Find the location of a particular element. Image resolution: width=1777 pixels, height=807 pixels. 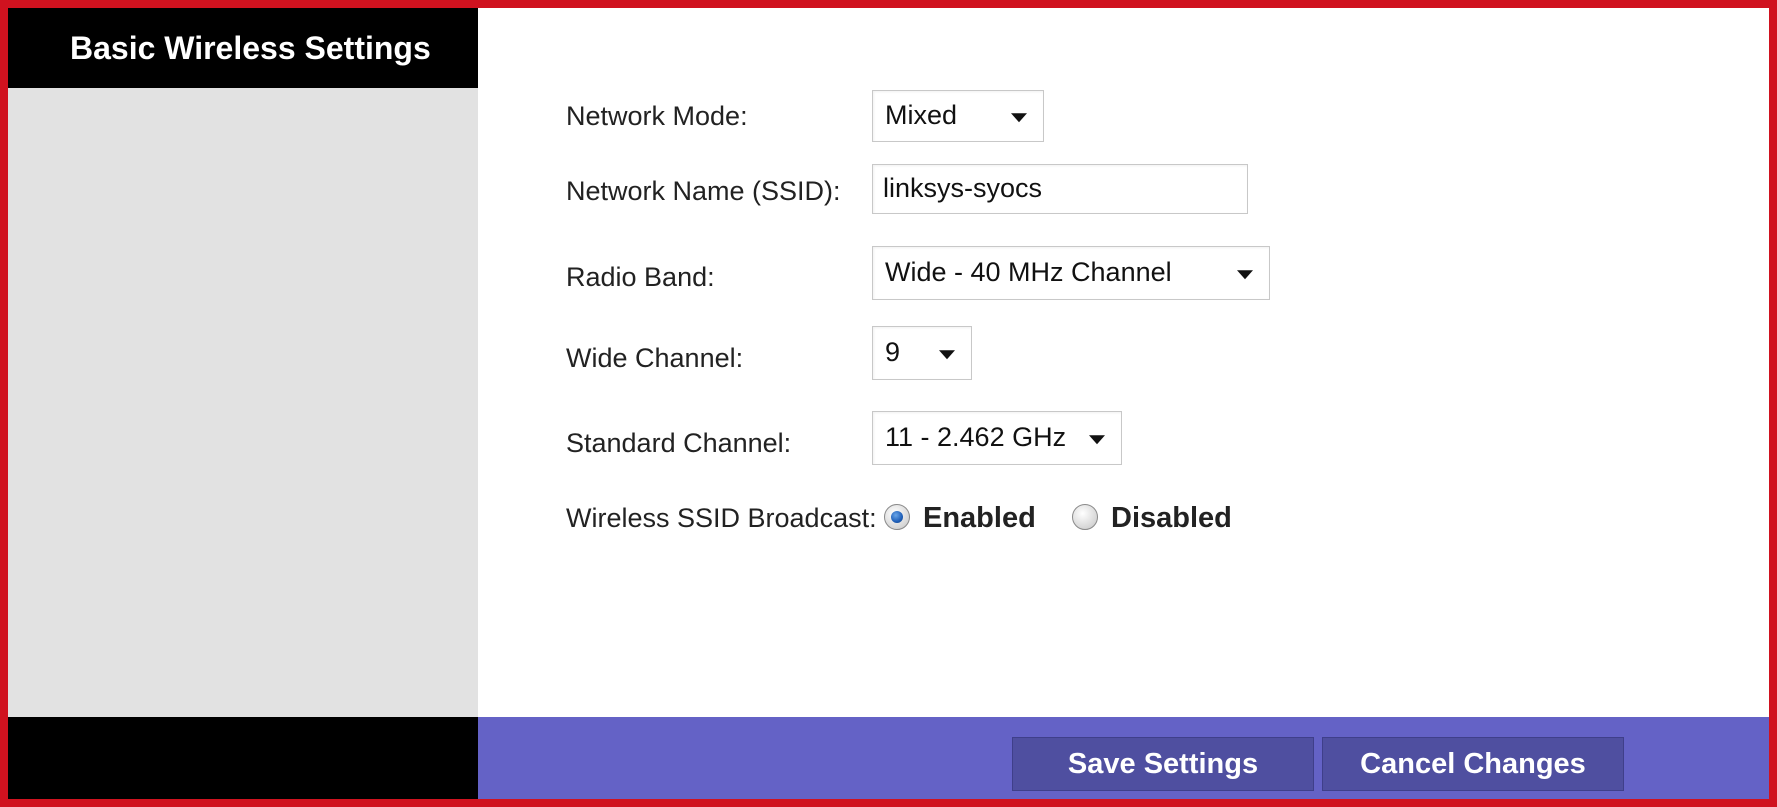

ssid-broadcast-label: Wireless SSID Broadcast: is located at coordinates (721, 518).